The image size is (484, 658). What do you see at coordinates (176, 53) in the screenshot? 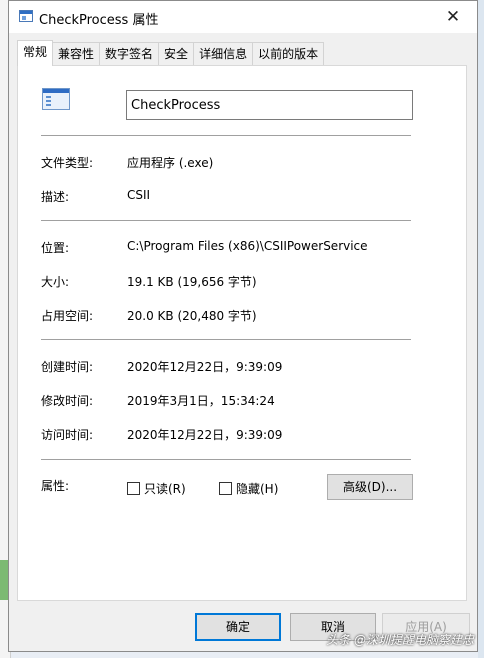
I see `tab-security: 安全` at bounding box center [176, 53].